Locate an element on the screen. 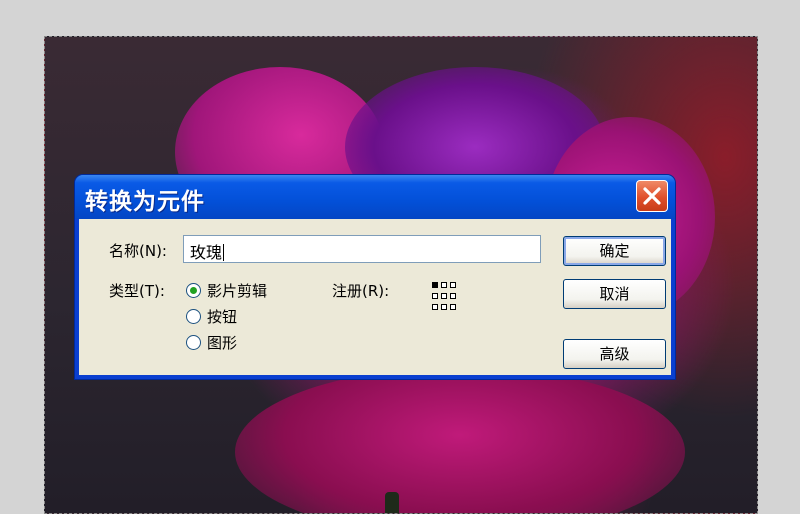 The image size is (800, 514). close-x-icon is located at coordinates (652, 196).